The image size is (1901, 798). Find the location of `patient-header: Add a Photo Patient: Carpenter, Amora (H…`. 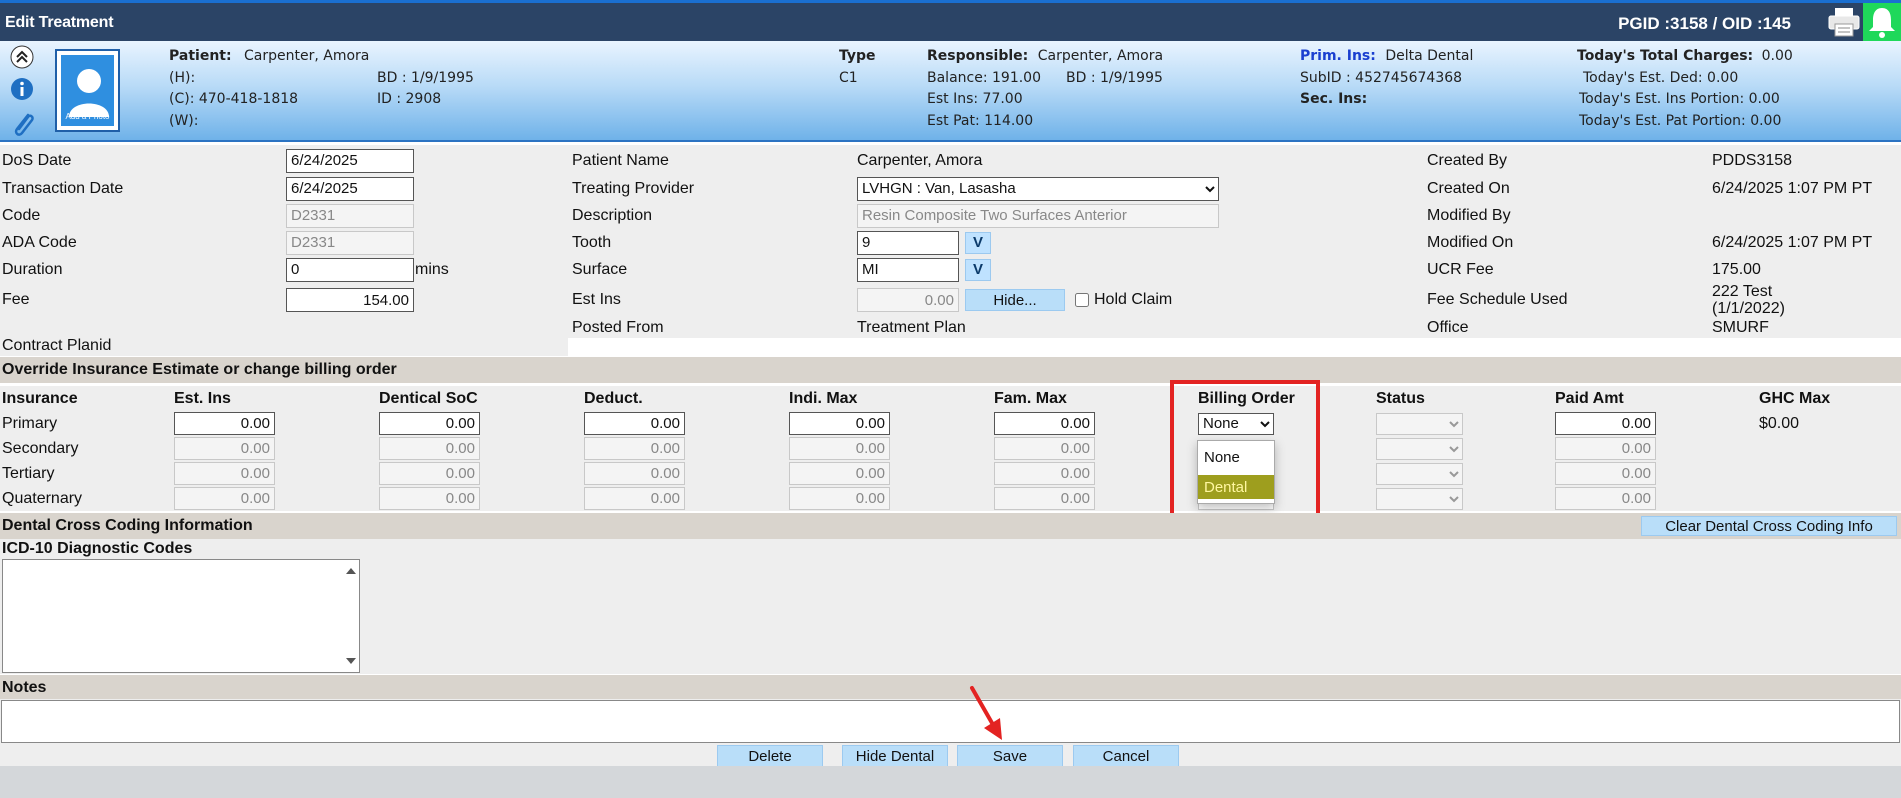

patient-header: Add a Photo Patient: Carpenter, Amora (H… is located at coordinates (950, 91).